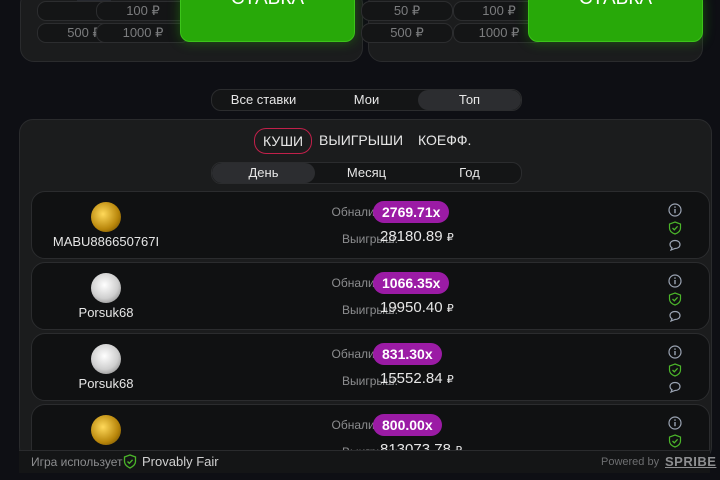 The height and width of the screenshot is (480, 720). I want to click on multiplier-badge: 831.30x, so click(407, 354).